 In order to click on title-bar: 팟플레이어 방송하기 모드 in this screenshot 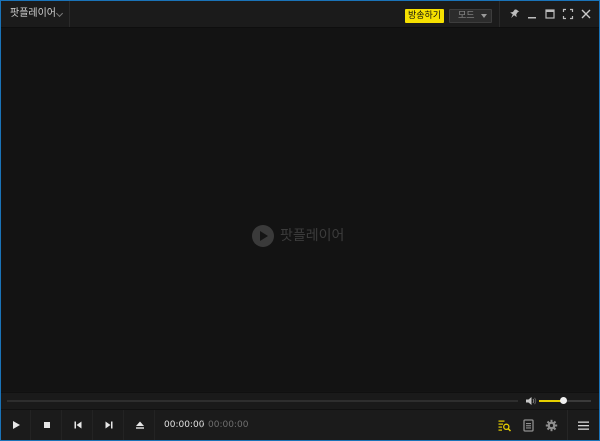, I will do `click(300, 14)`.